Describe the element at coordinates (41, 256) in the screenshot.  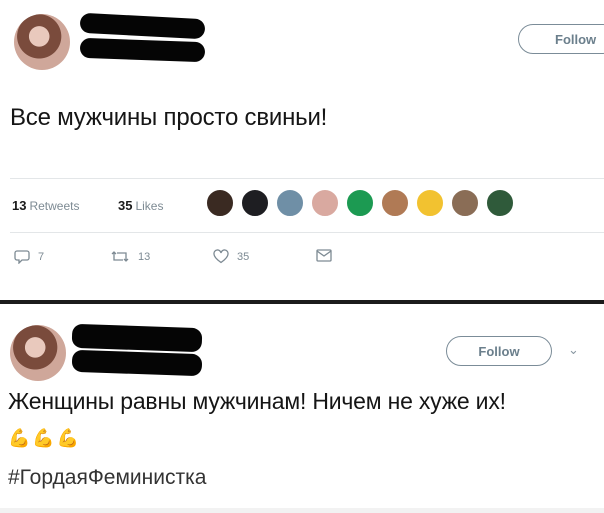
I see `reply-count: 7` at that location.